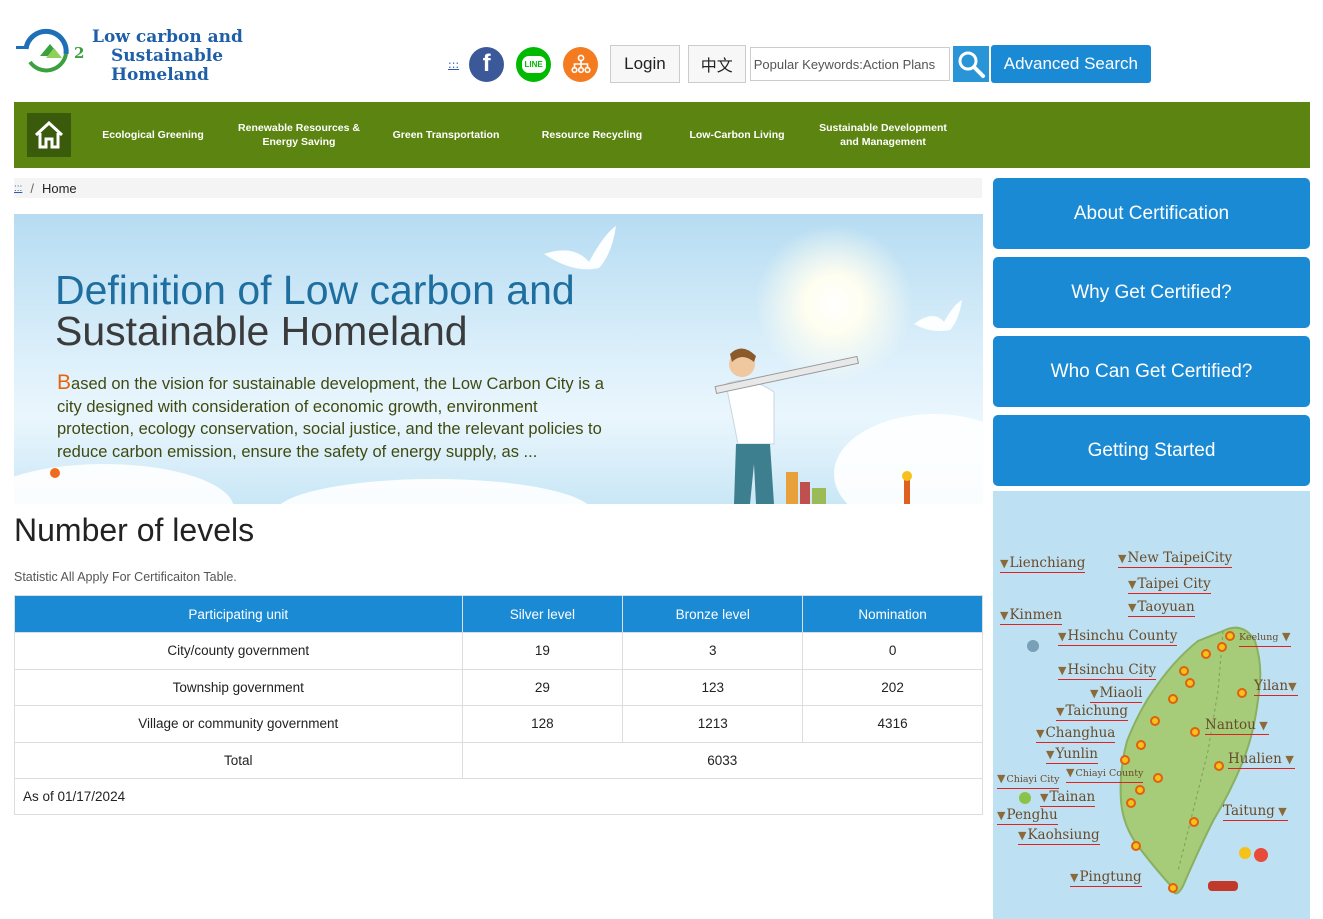 Image resolution: width=1323 pixels, height=919 pixels. Describe the element at coordinates (498, 796) in the screenshot. I see `table-note-row: As of 01/17/2024` at that location.